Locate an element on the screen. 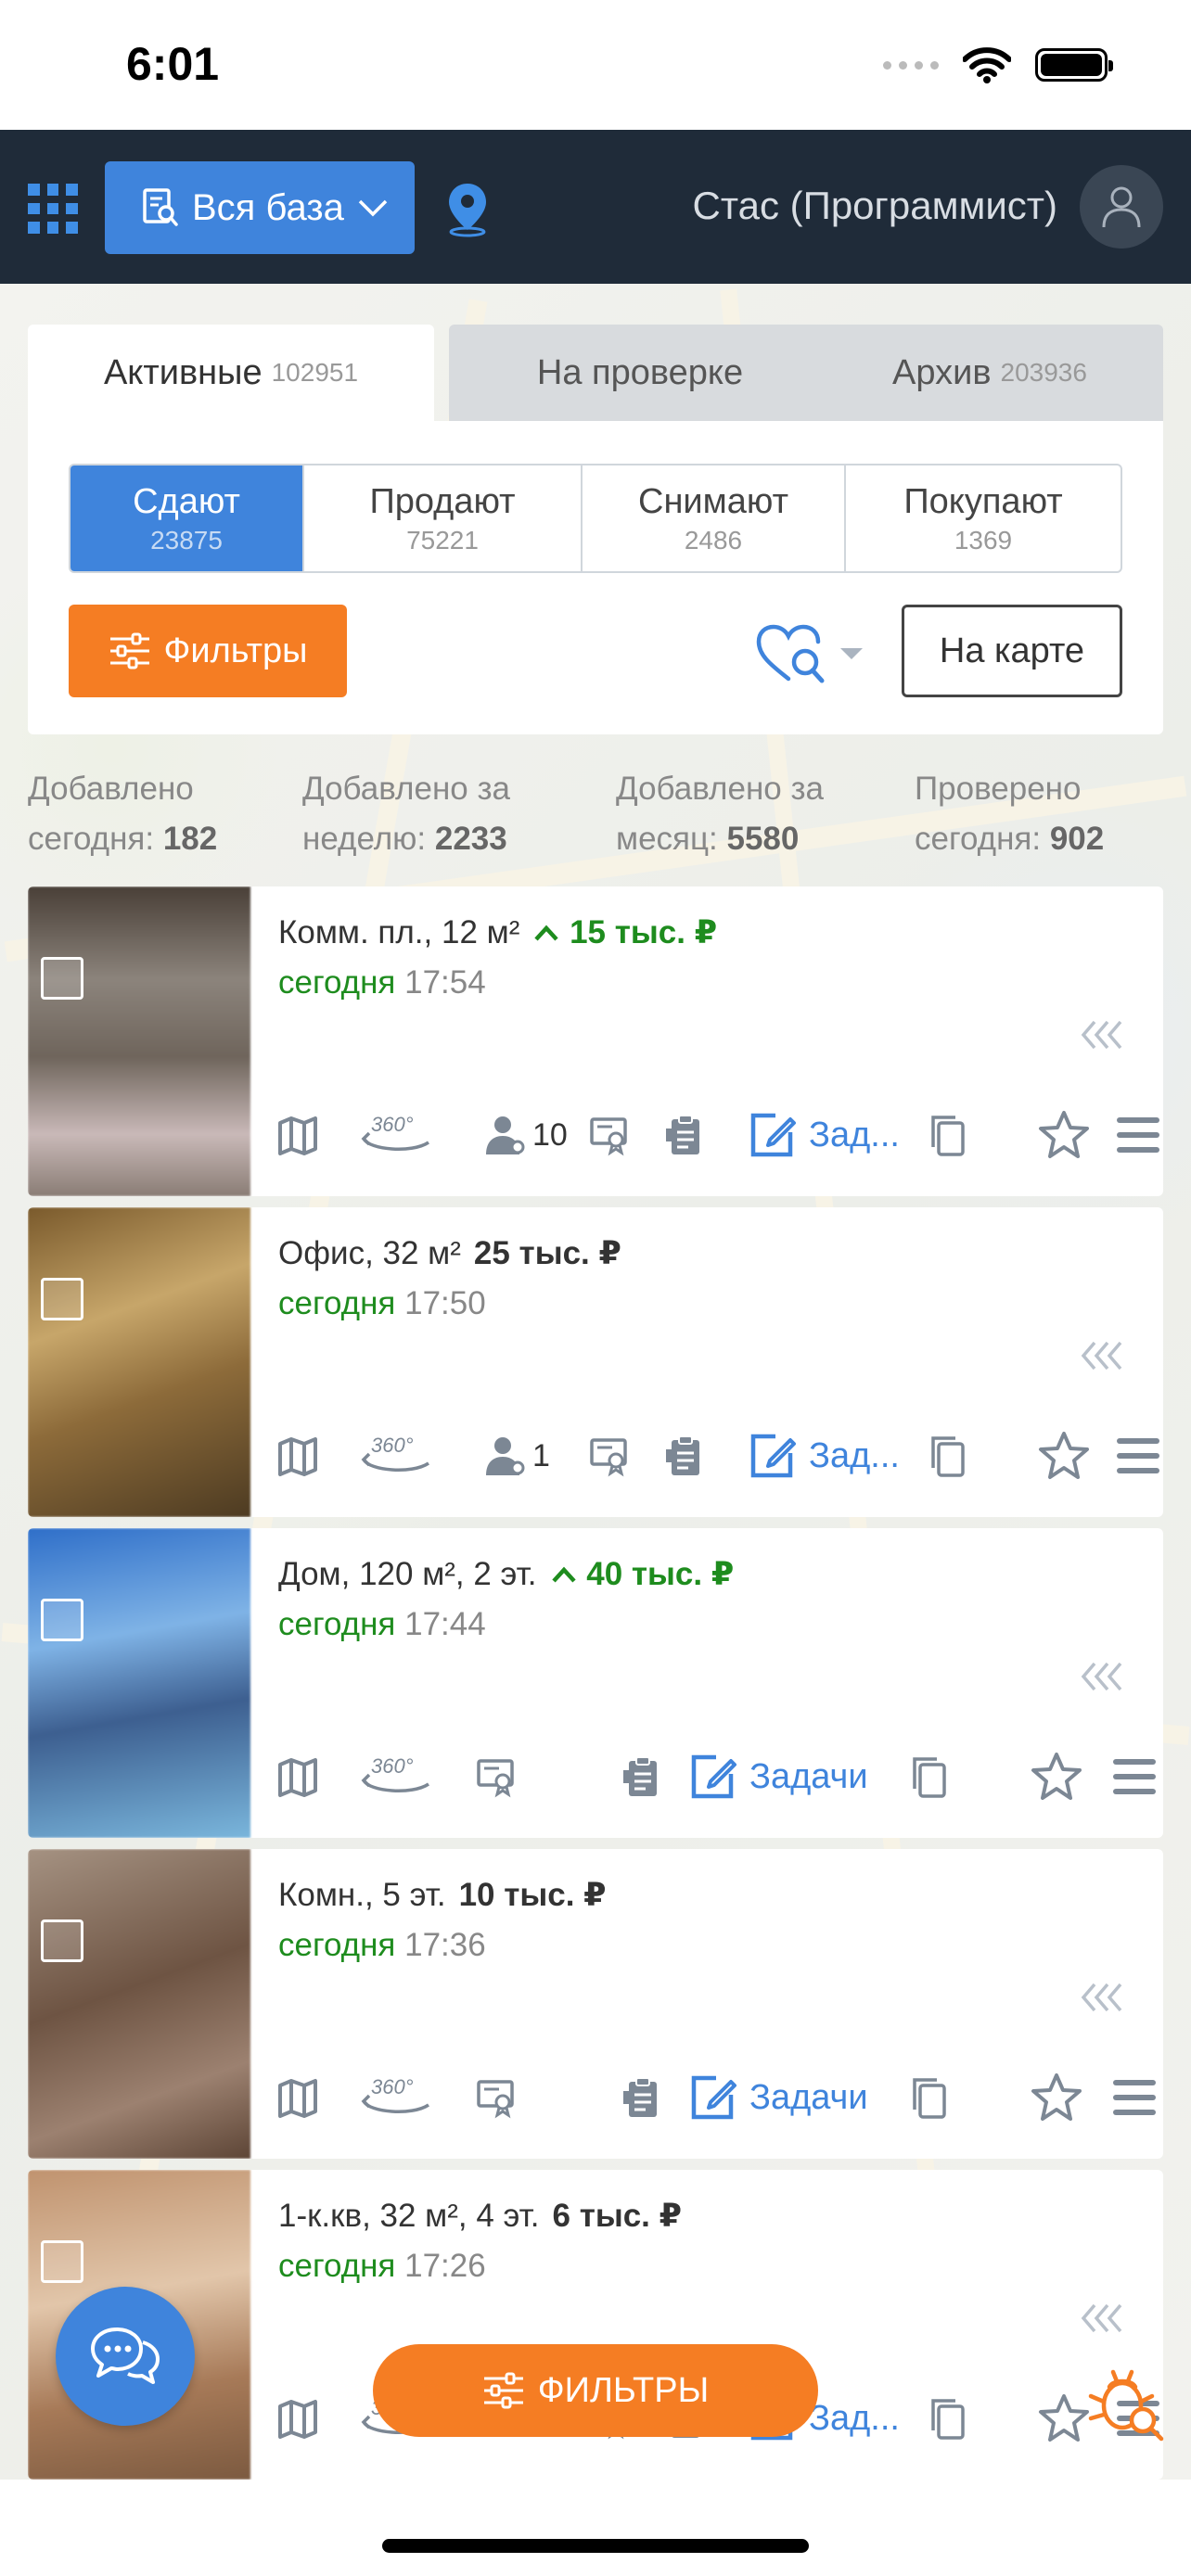 This screenshot has height=2576, width=1191. stat-label: Добавлено is located at coordinates (111, 789).